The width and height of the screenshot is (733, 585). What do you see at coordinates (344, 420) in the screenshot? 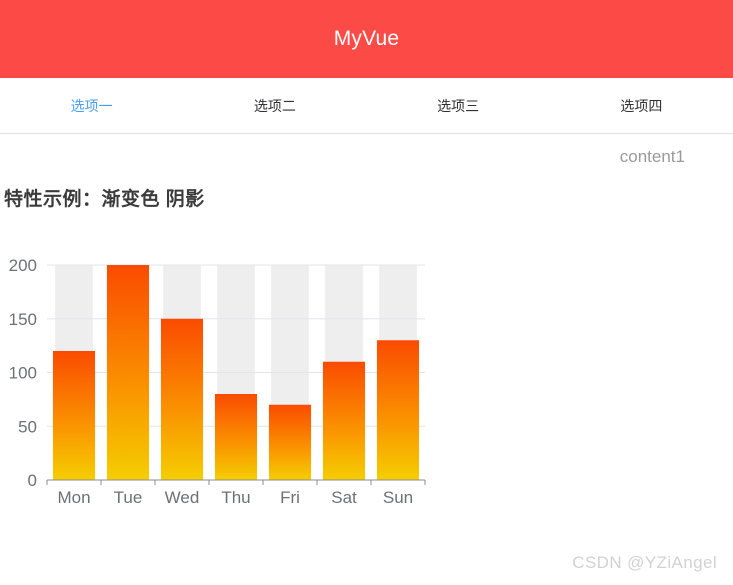
I see `bar-sat` at bounding box center [344, 420].